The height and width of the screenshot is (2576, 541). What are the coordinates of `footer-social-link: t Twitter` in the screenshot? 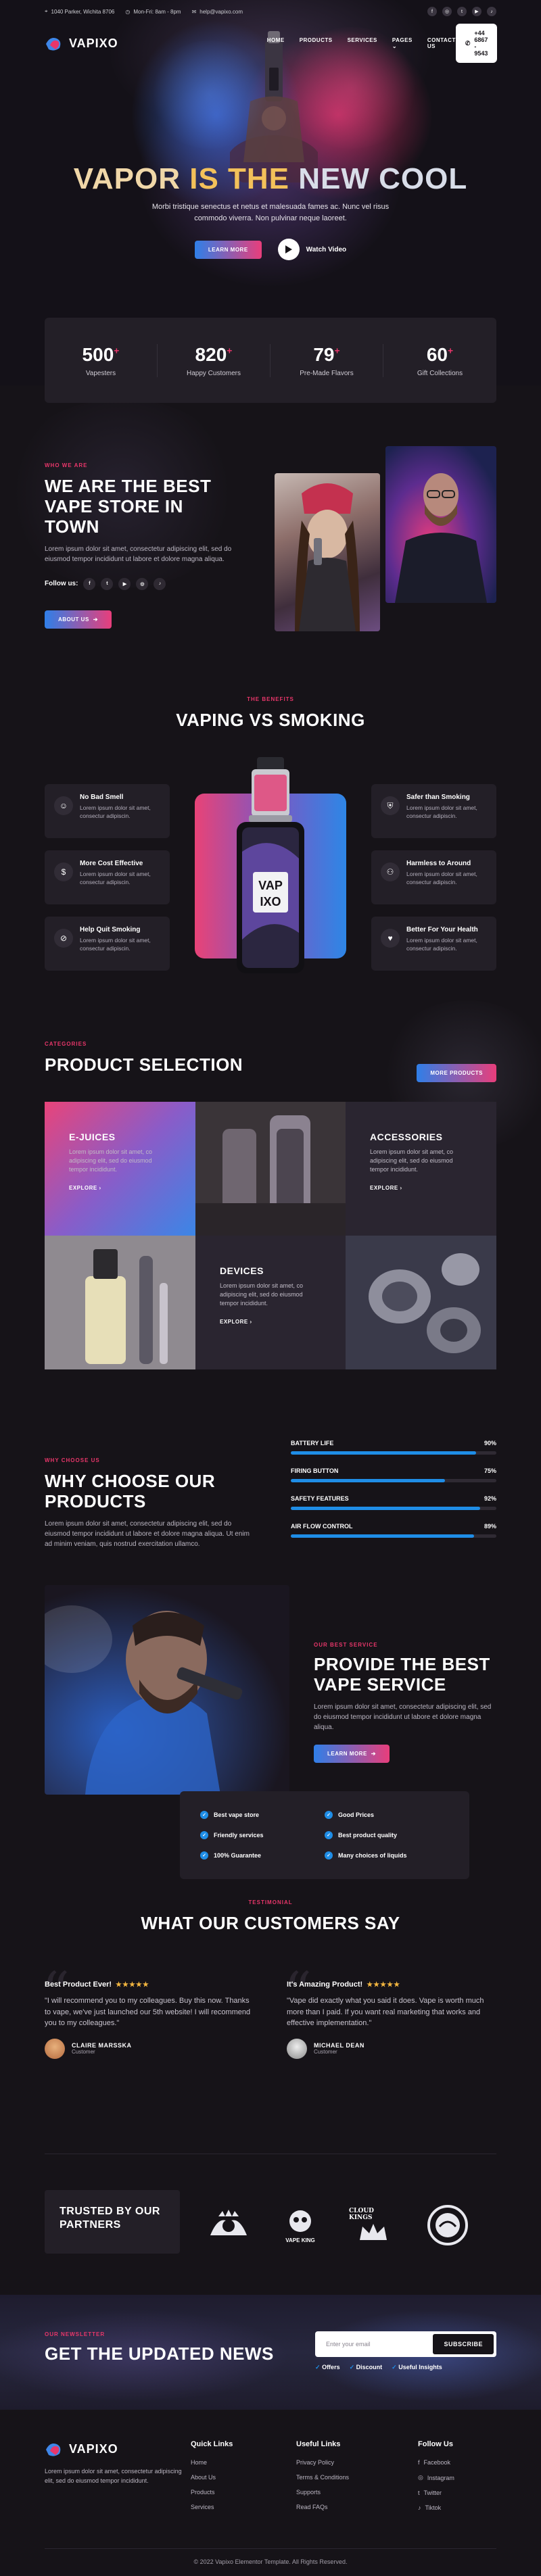 It's located at (436, 2492).